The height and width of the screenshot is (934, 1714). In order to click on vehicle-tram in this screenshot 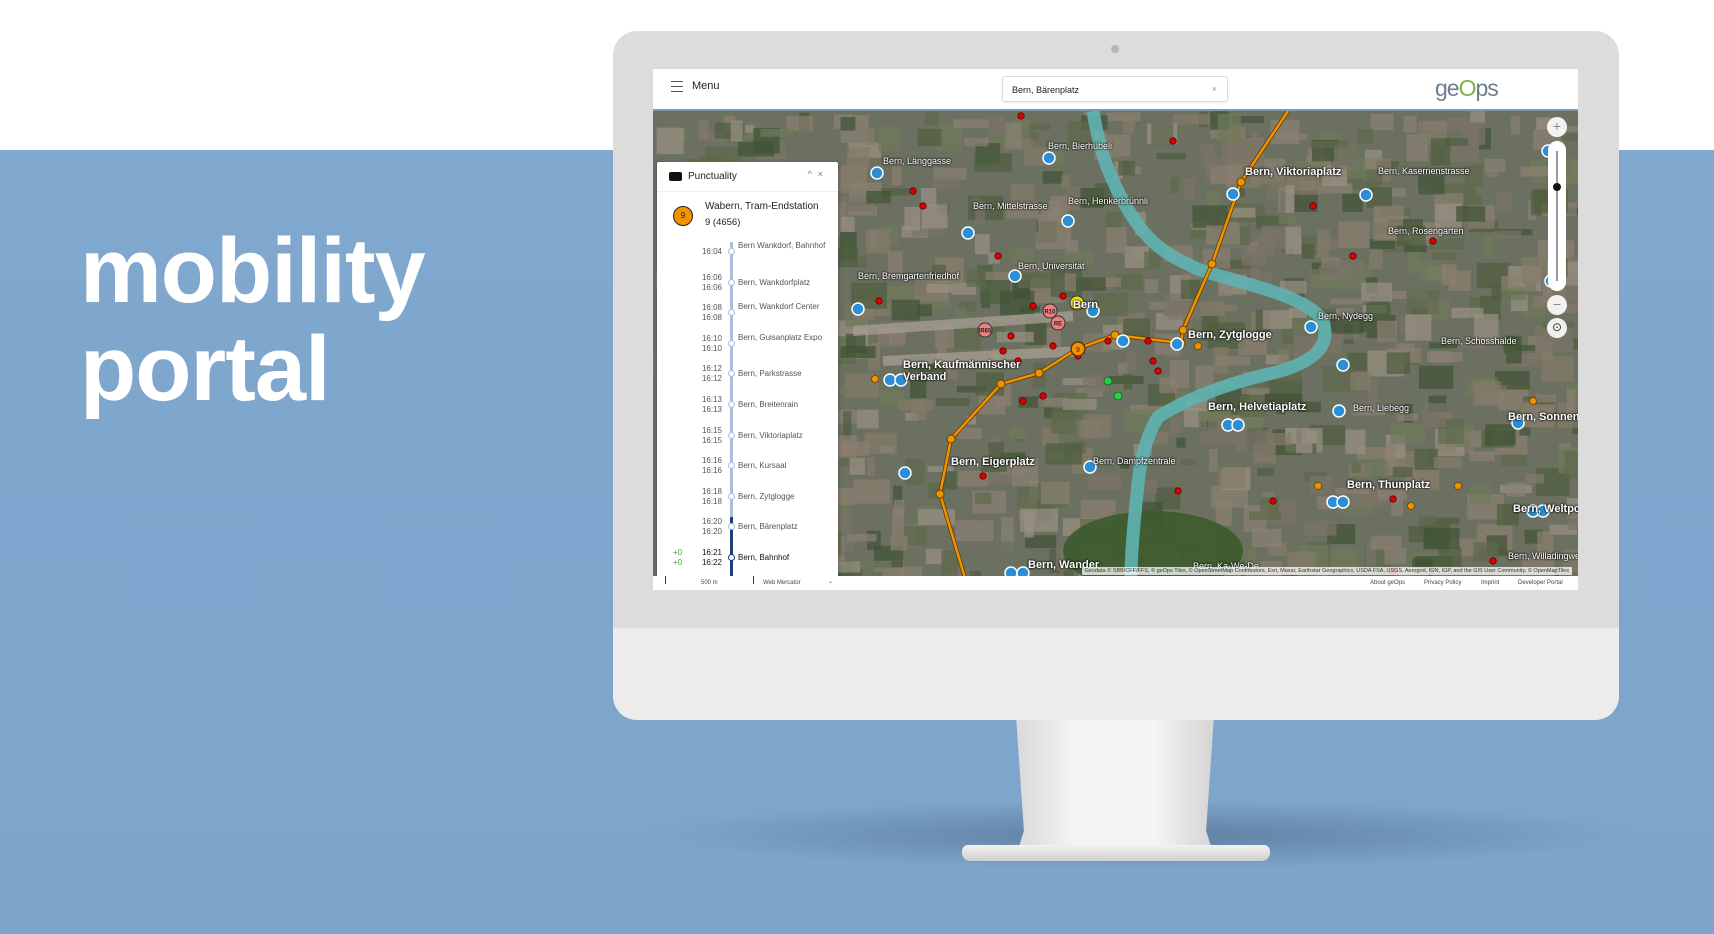, I will do `click(1458, 486)`.